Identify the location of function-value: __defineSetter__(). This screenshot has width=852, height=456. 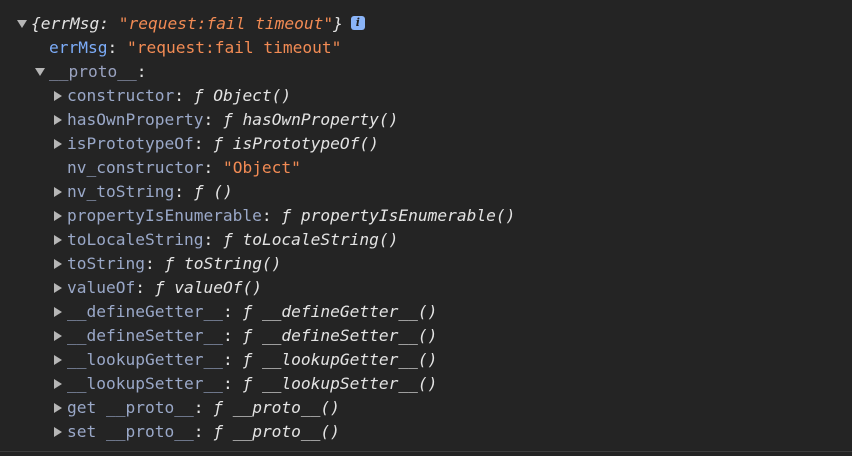
(349, 335).